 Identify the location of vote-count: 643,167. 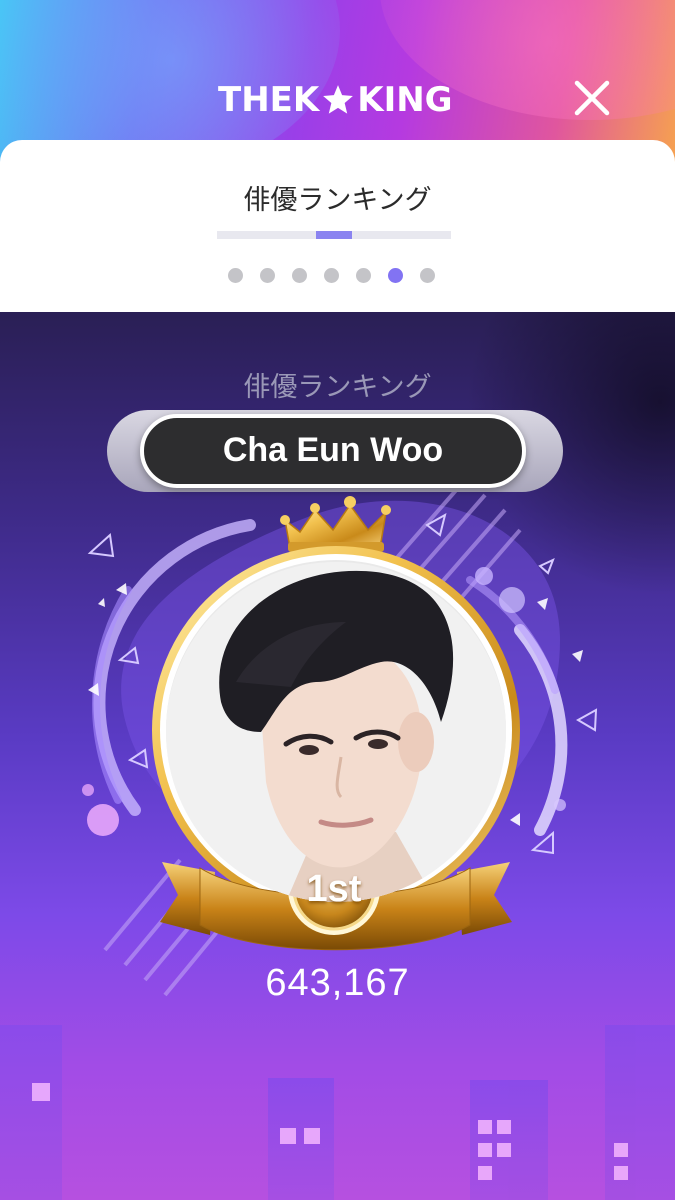
(337, 983).